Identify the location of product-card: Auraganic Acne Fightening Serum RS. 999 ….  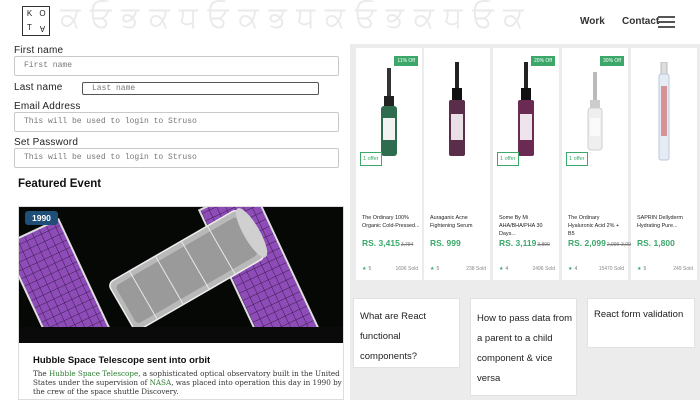
(457, 164).